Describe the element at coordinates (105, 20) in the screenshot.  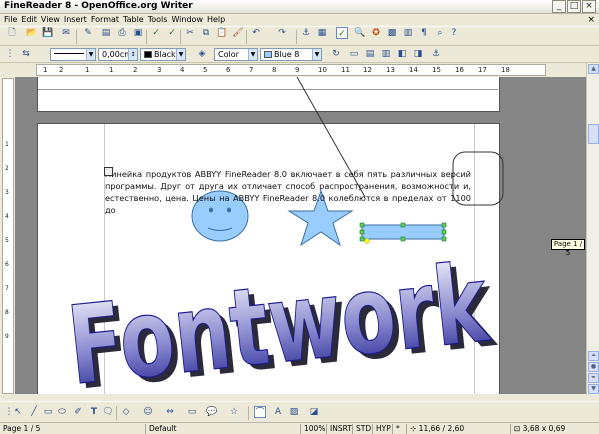
I see `menu-format: Format` at that location.